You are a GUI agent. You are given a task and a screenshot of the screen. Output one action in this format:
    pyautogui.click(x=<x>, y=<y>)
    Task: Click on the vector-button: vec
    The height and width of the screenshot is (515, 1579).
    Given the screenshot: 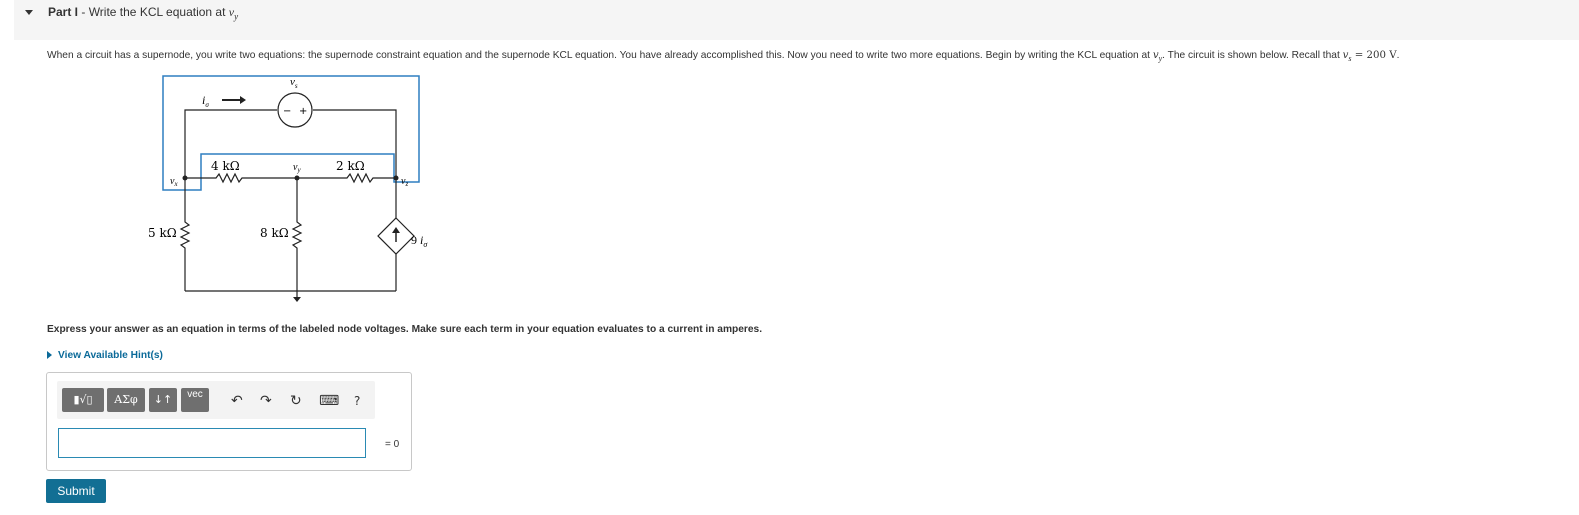 What is the action you would take?
    pyautogui.click(x=195, y=400)
    